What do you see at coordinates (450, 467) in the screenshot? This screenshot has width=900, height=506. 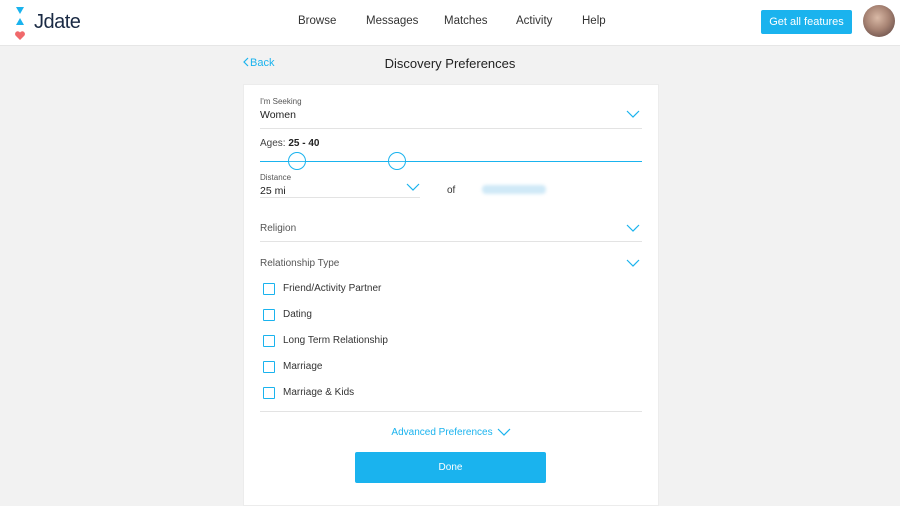 I see `done-button: Done` at bounding box center [450, 467].